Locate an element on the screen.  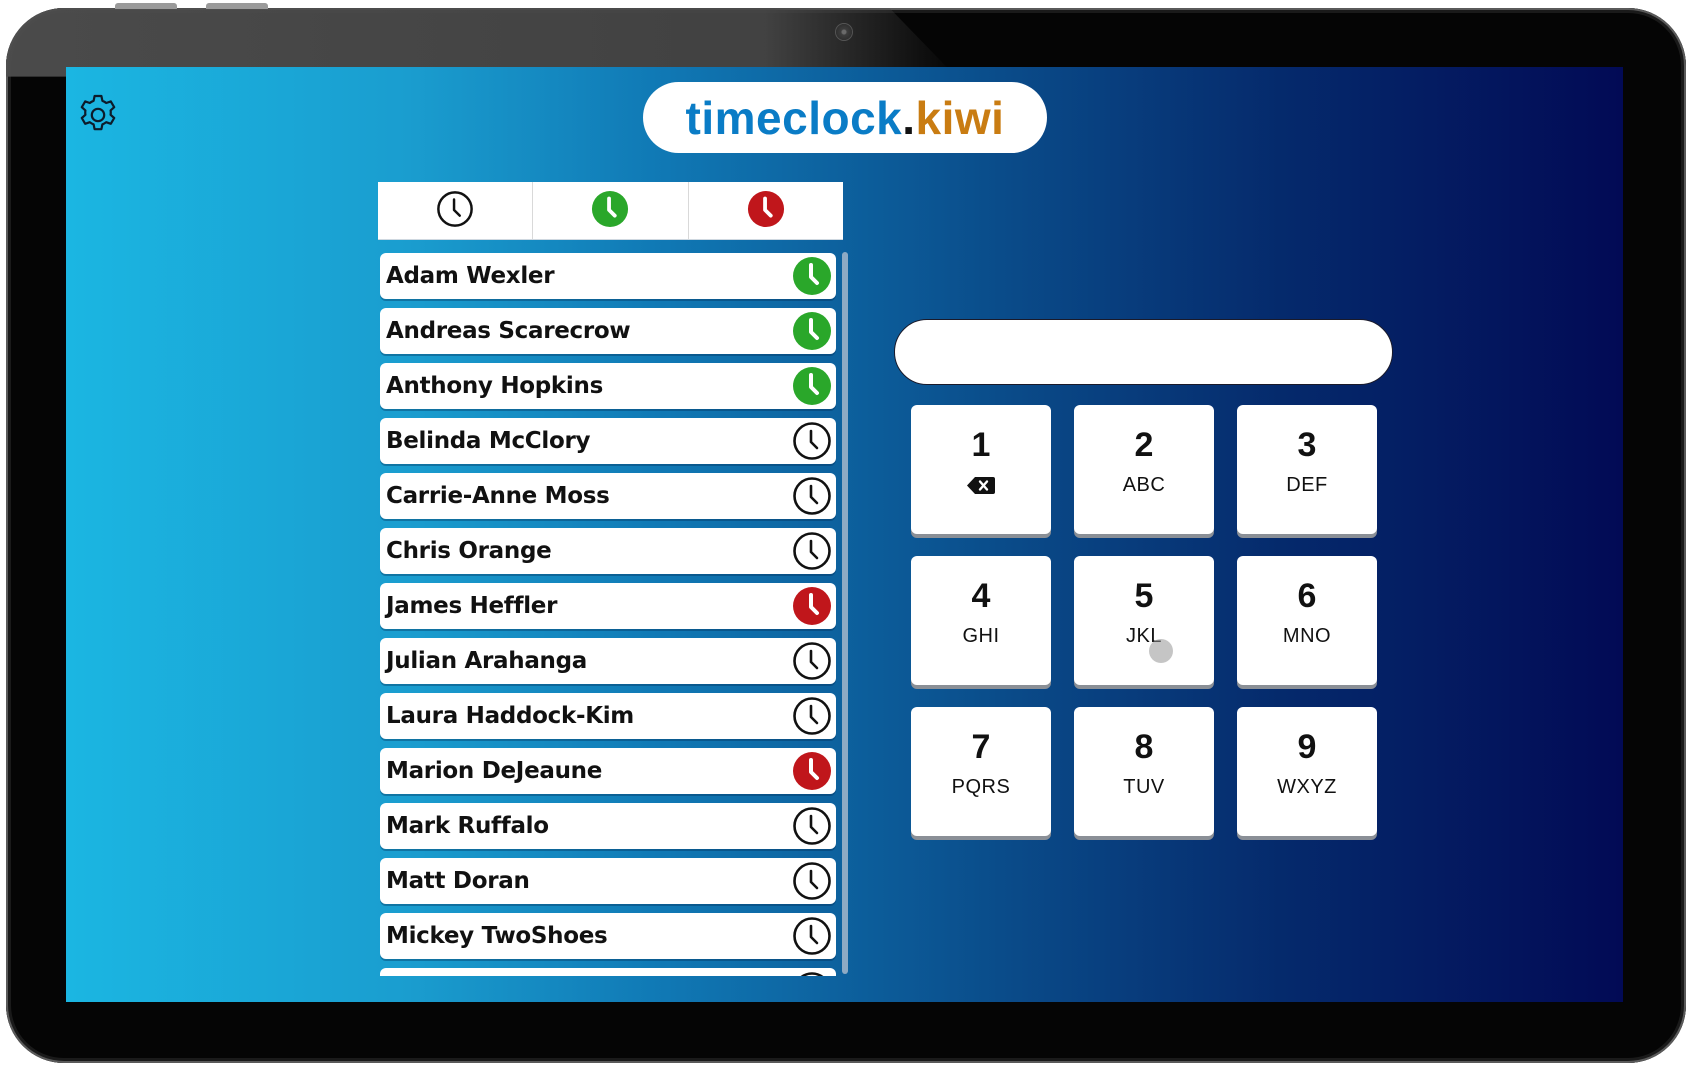
employee-row: Julian Arahanga is located at coordinates (608, 661).